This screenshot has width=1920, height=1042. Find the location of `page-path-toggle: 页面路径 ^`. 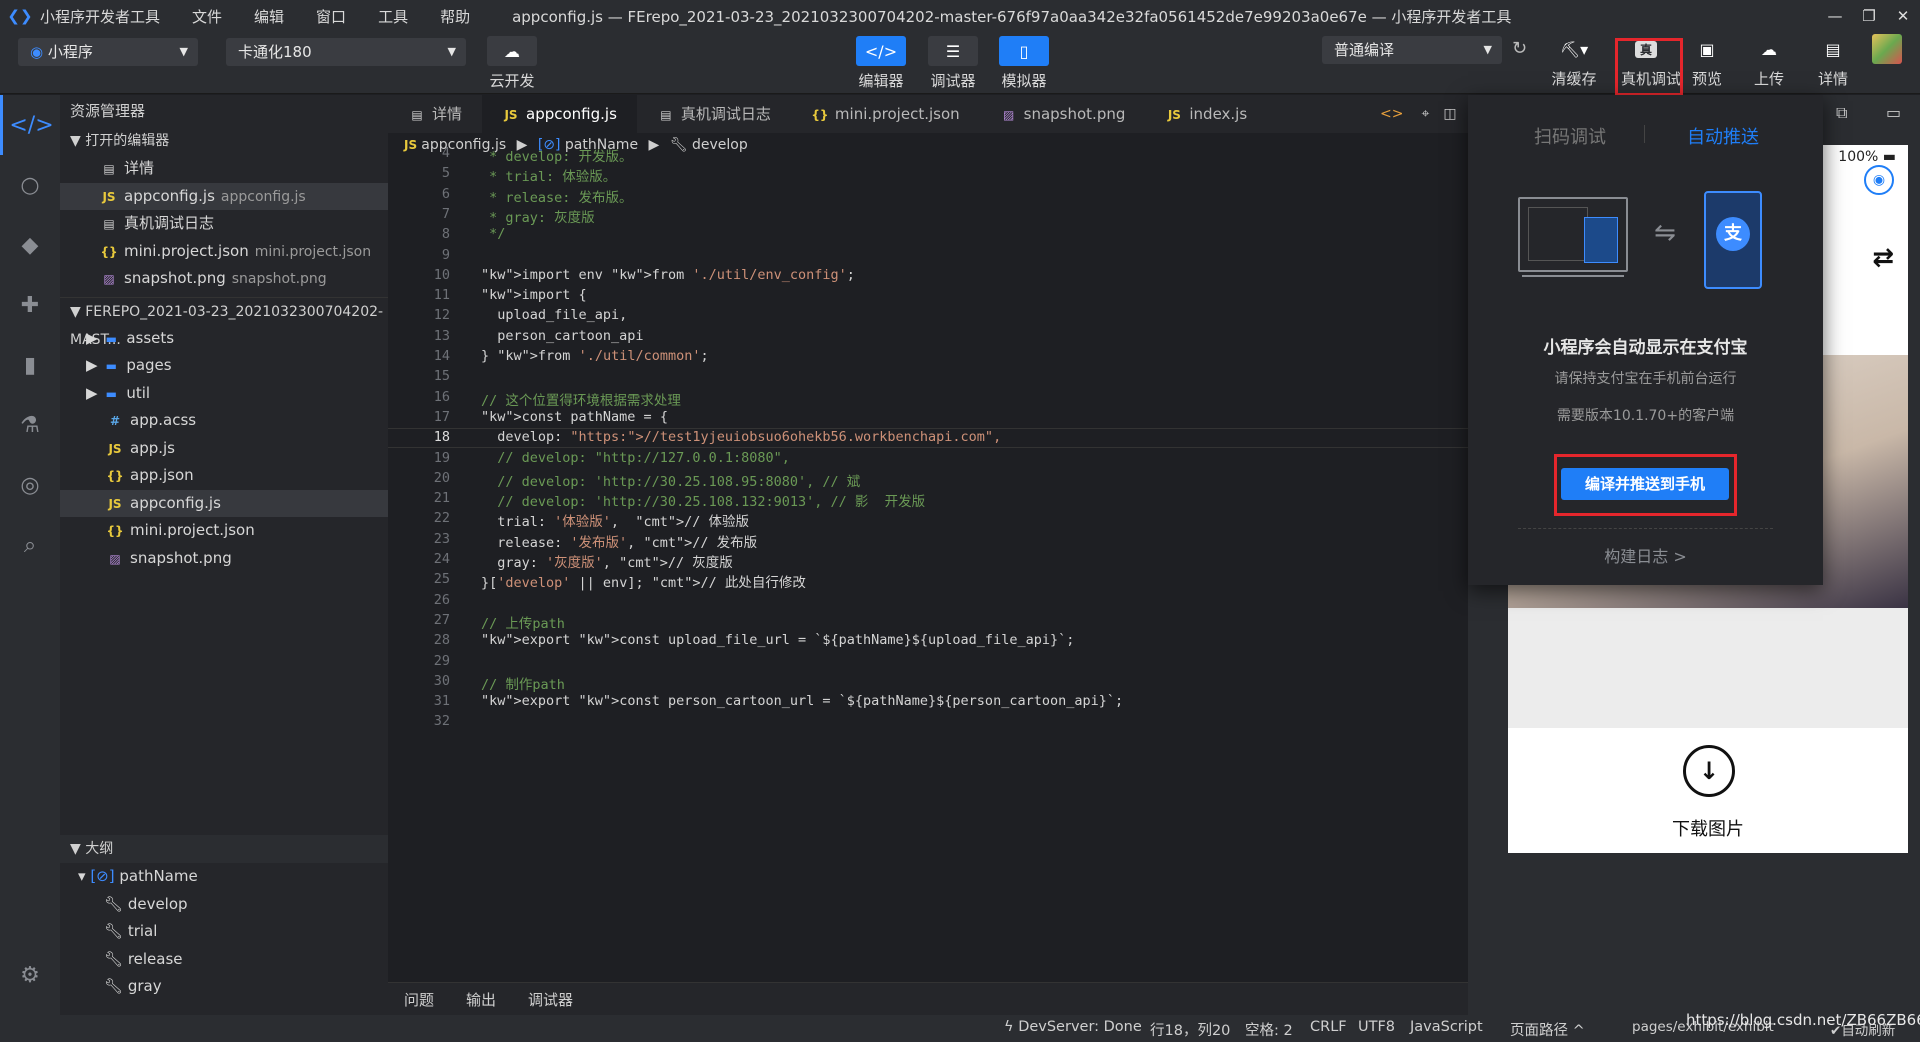

page-path-toggle: 页面路径 ^ is located at coordinates (1547, 1029).